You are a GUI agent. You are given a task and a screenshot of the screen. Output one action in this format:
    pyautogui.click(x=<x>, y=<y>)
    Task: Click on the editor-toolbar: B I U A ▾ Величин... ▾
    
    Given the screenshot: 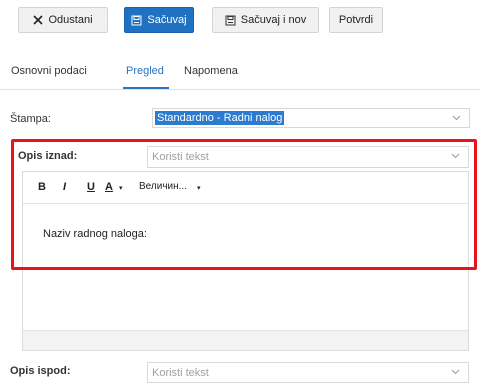 What is the action you would take?
    pyautogui.click(x=245, y=188)
    